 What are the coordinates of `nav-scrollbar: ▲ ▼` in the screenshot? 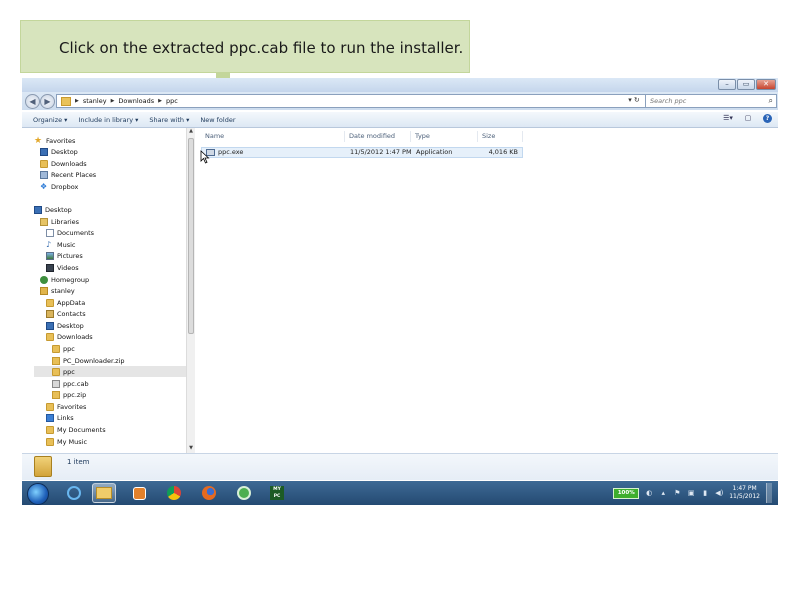 It's located at (190, 290).